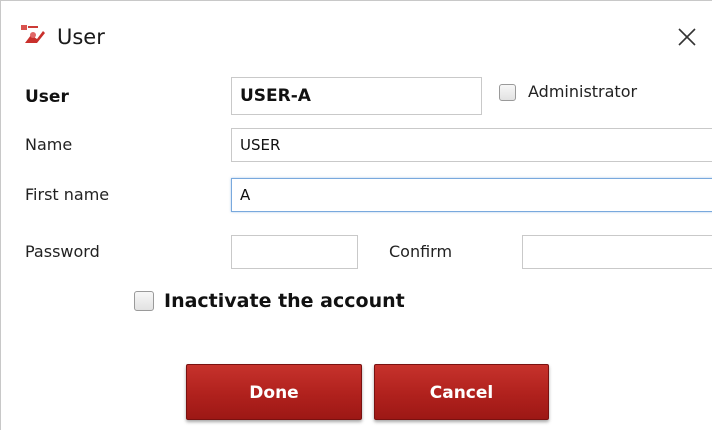  Describe the element at coordinates (583, 91) in the screenshot. I see `administrator-label: Administrator` at that location.